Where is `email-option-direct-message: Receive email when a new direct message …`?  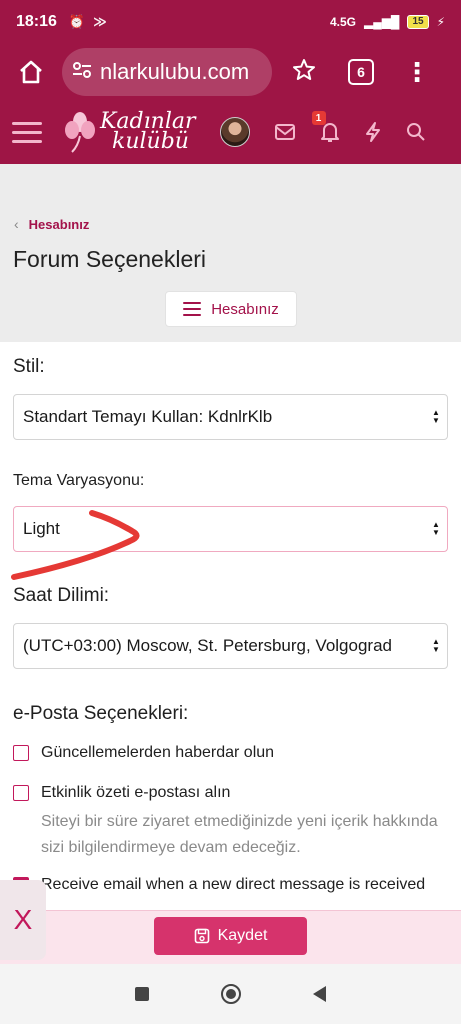 email-option-direct-message: Receive email when a new direct message … is located at coordinates (223, 885).